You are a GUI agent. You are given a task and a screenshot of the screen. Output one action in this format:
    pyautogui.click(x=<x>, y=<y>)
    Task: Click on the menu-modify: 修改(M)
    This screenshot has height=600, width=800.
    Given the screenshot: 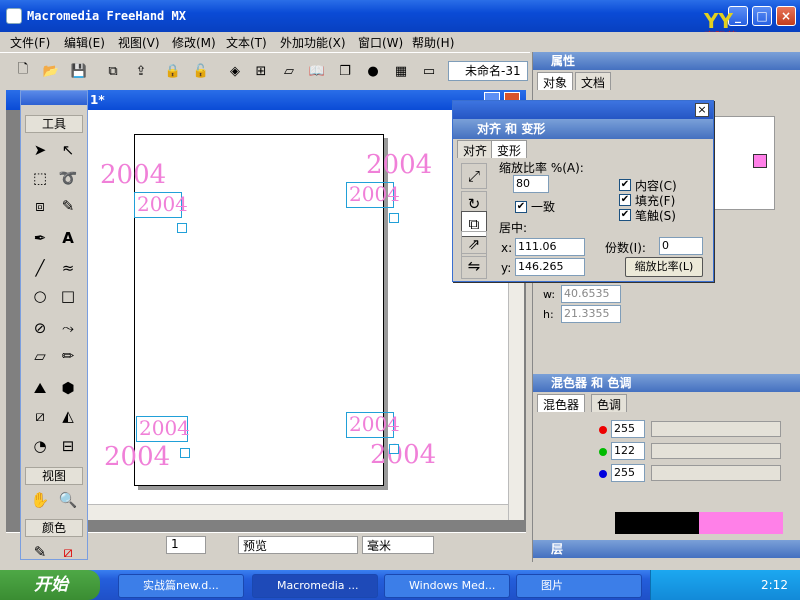 What is the action you would take?
    pyautogui.click(x=194, y=42)
    